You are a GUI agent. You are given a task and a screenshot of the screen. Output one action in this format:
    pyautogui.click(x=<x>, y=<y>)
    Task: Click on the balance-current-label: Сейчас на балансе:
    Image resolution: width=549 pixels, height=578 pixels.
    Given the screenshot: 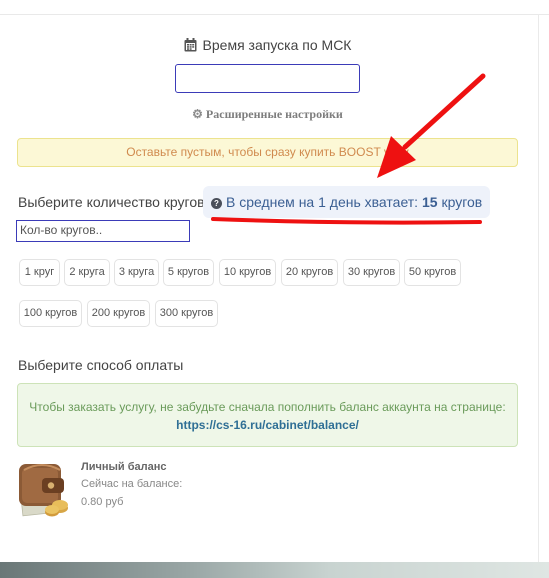 What is the action you would take?
    pyautogui.click(x=132, y=484)
    